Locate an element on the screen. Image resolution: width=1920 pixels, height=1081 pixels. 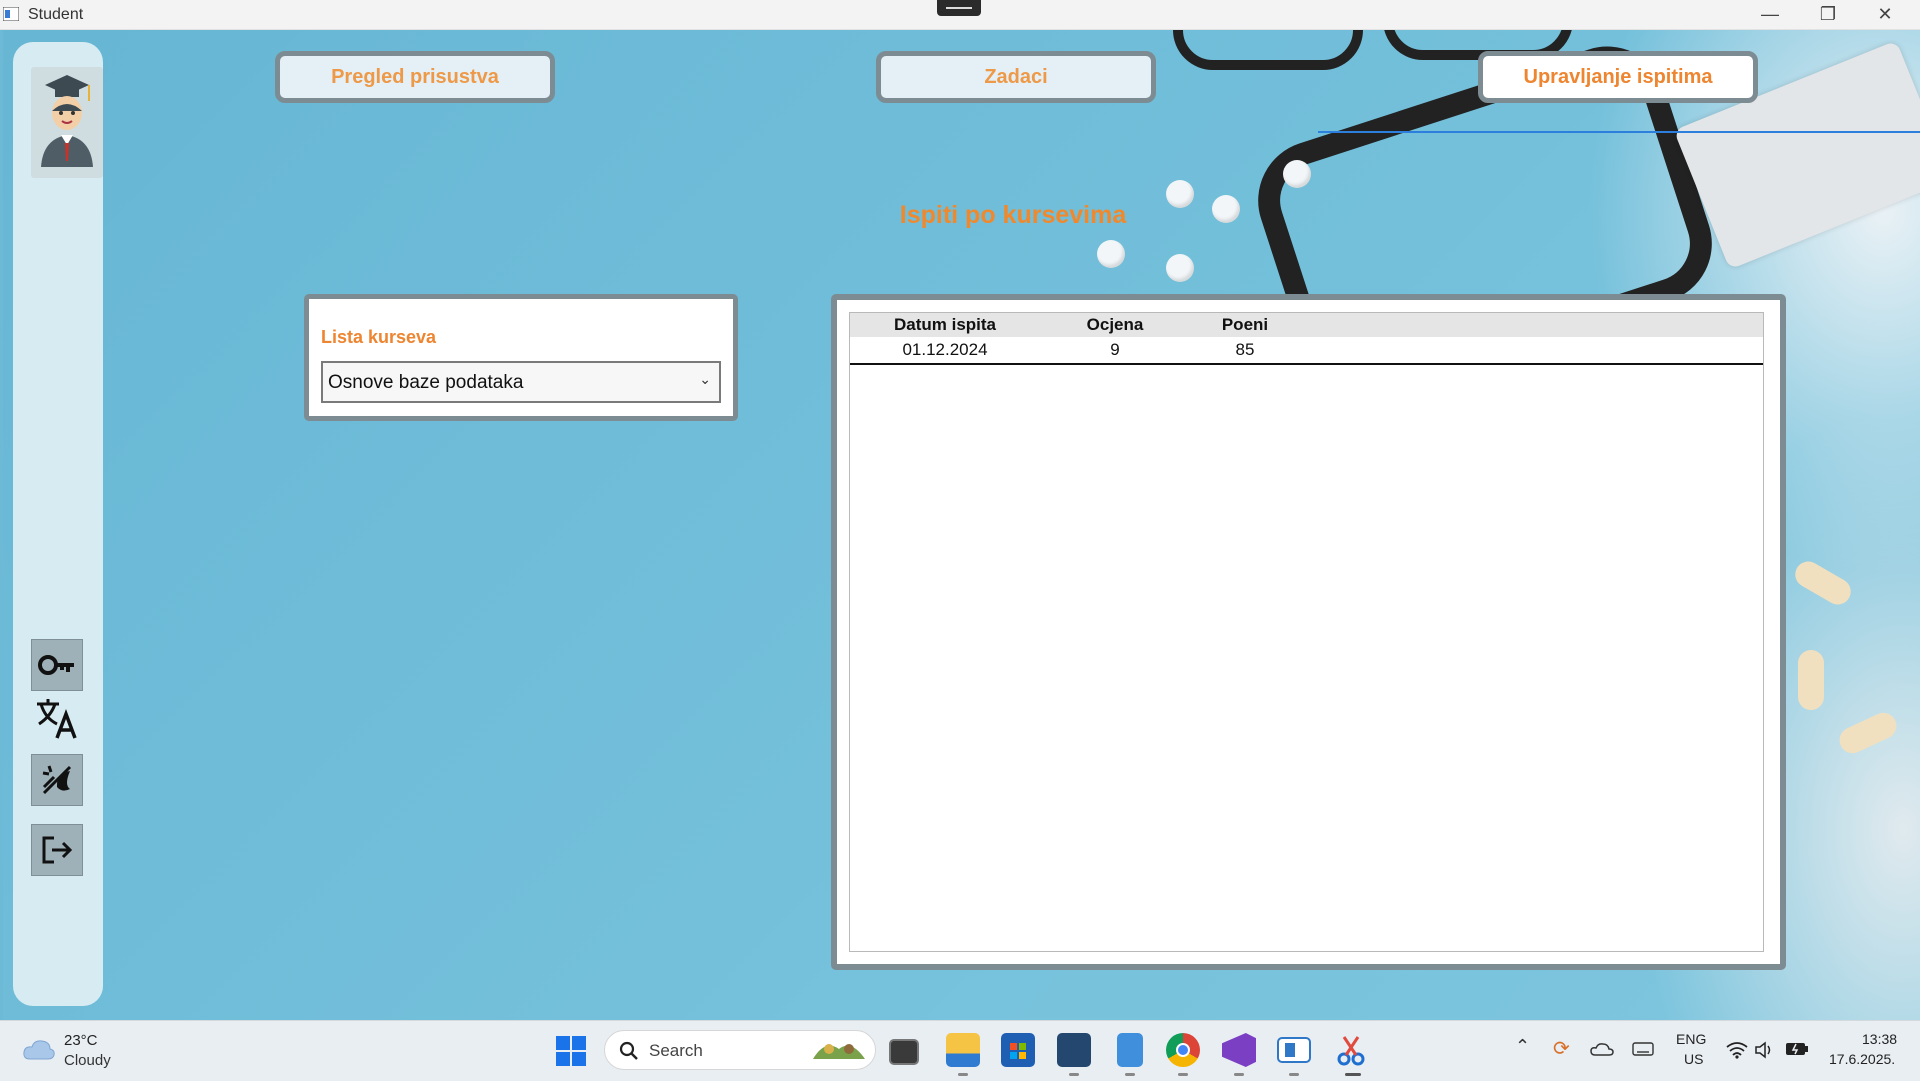
battery-icon is located at coordinates (1797, 1049).